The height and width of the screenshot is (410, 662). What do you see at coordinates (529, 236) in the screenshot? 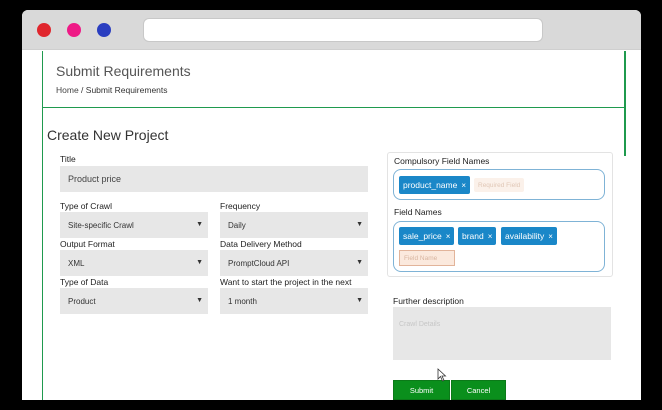
I see `tag-availability: availability ×` at bounding box center [529, 236].